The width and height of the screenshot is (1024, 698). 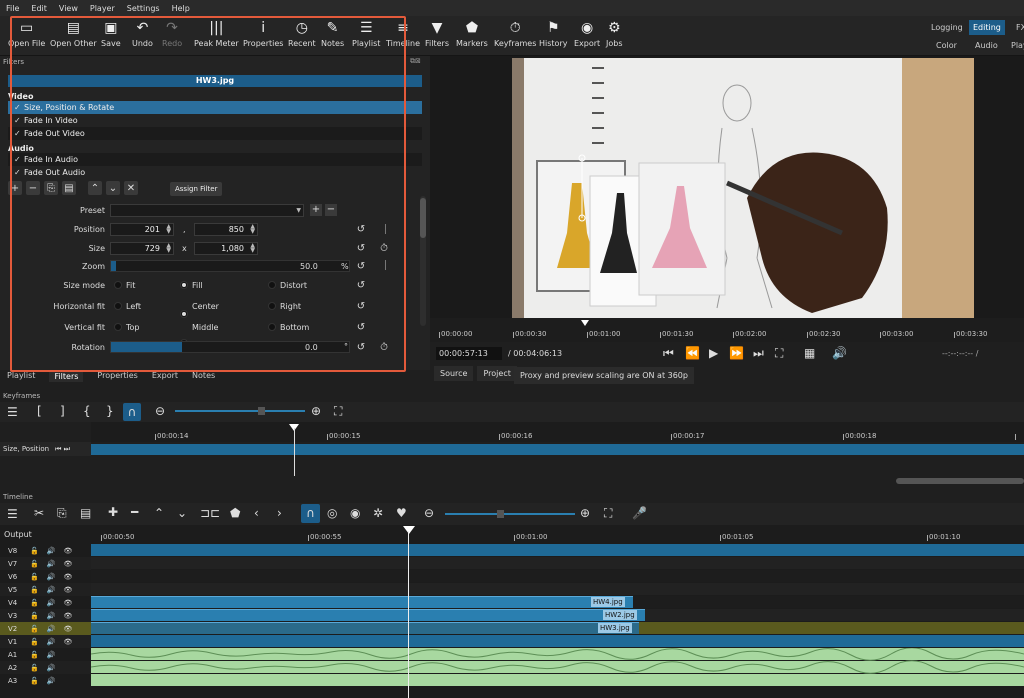 I want to click on jobs-button: ⚙ Jobs, so click(x=614, y=34).